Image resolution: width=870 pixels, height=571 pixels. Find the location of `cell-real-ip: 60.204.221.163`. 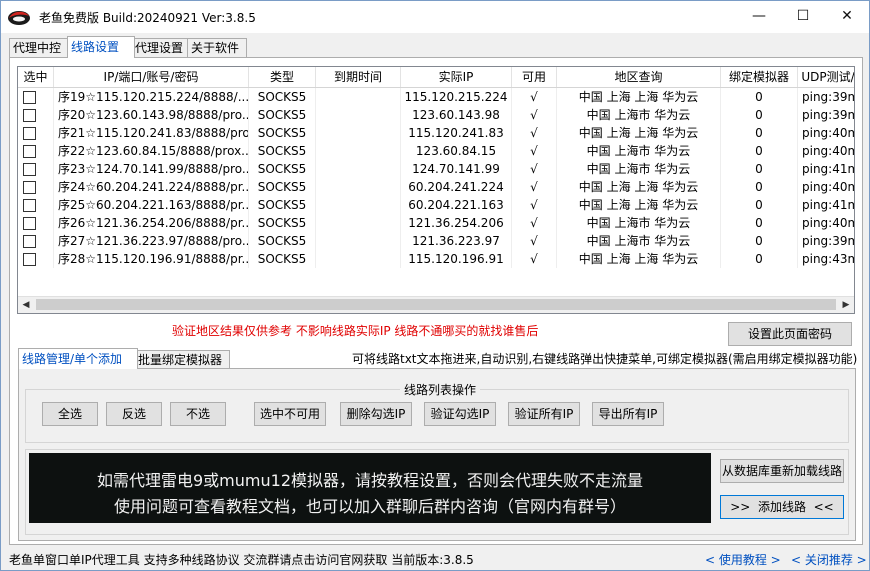

cell-real-ip: 60.204.221.163 is located at coordinates (456, 205).